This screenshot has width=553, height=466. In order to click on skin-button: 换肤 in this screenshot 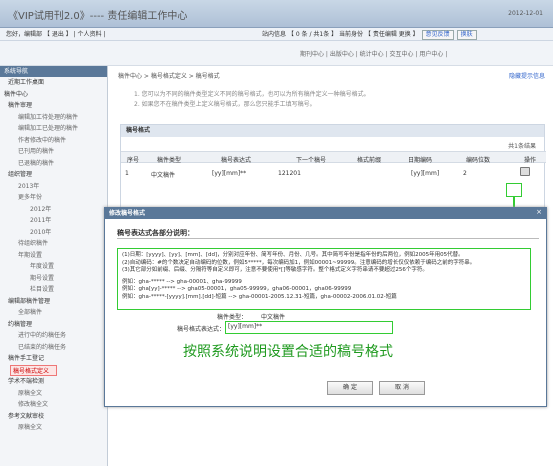, I will do `click(466, 35)`.